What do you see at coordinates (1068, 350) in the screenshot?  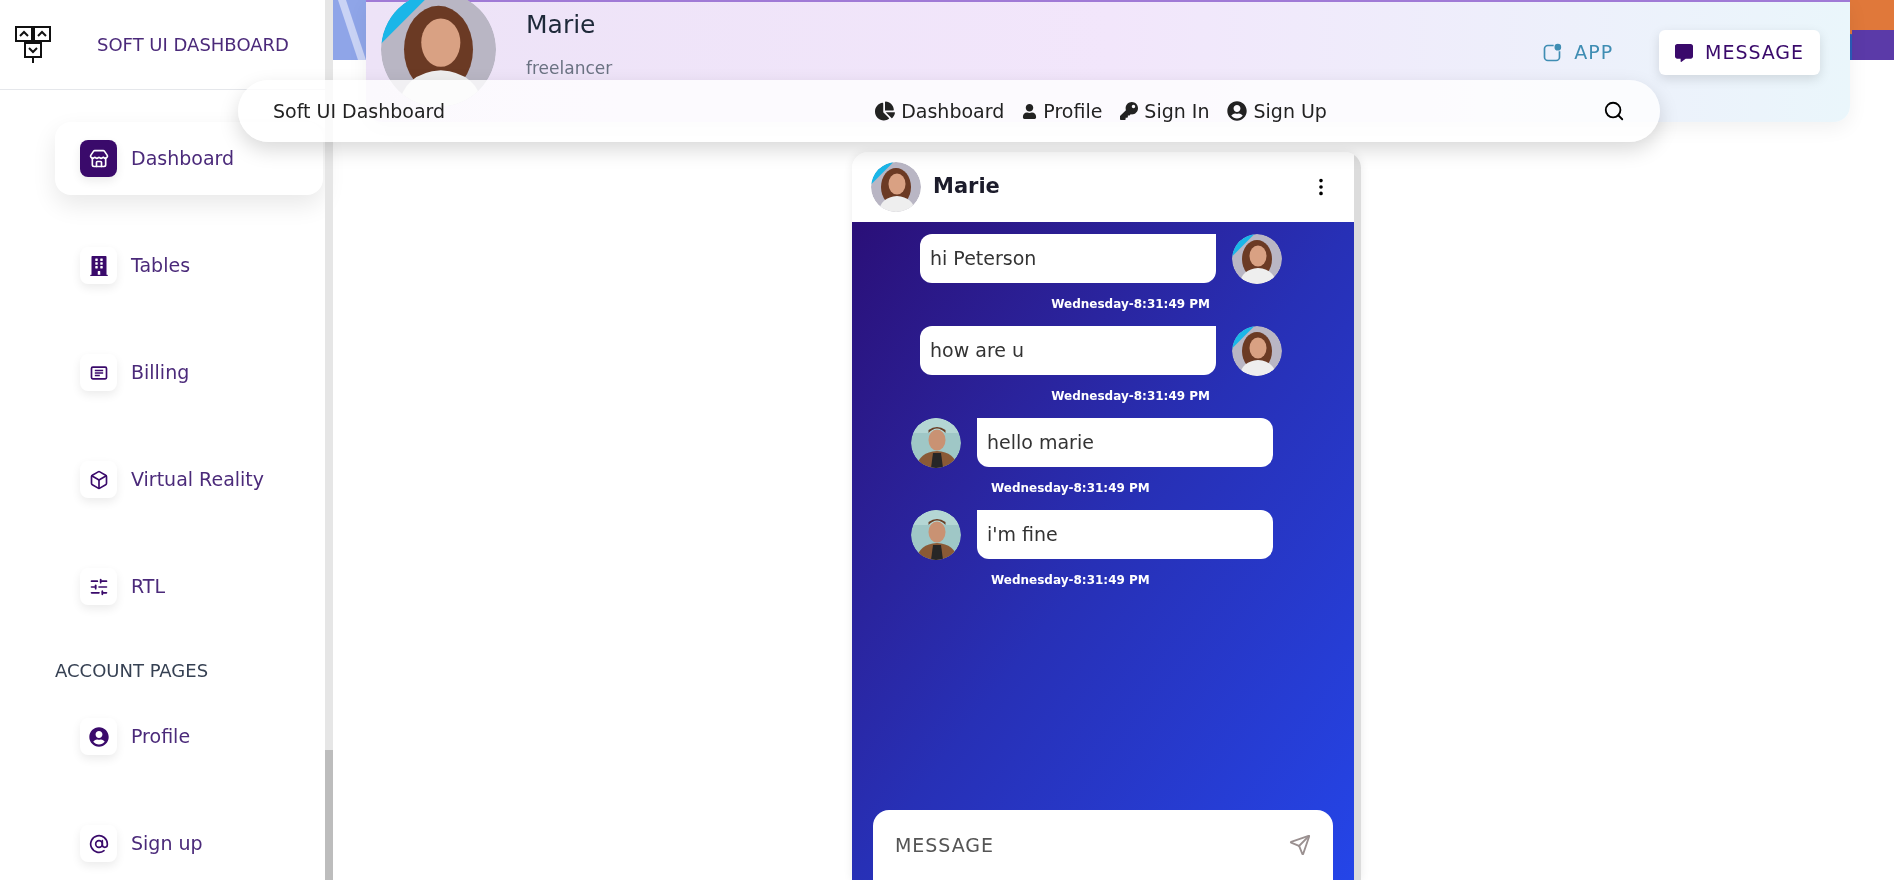 I see `message-bubble: how are u` at bounding box center [1068, 350].